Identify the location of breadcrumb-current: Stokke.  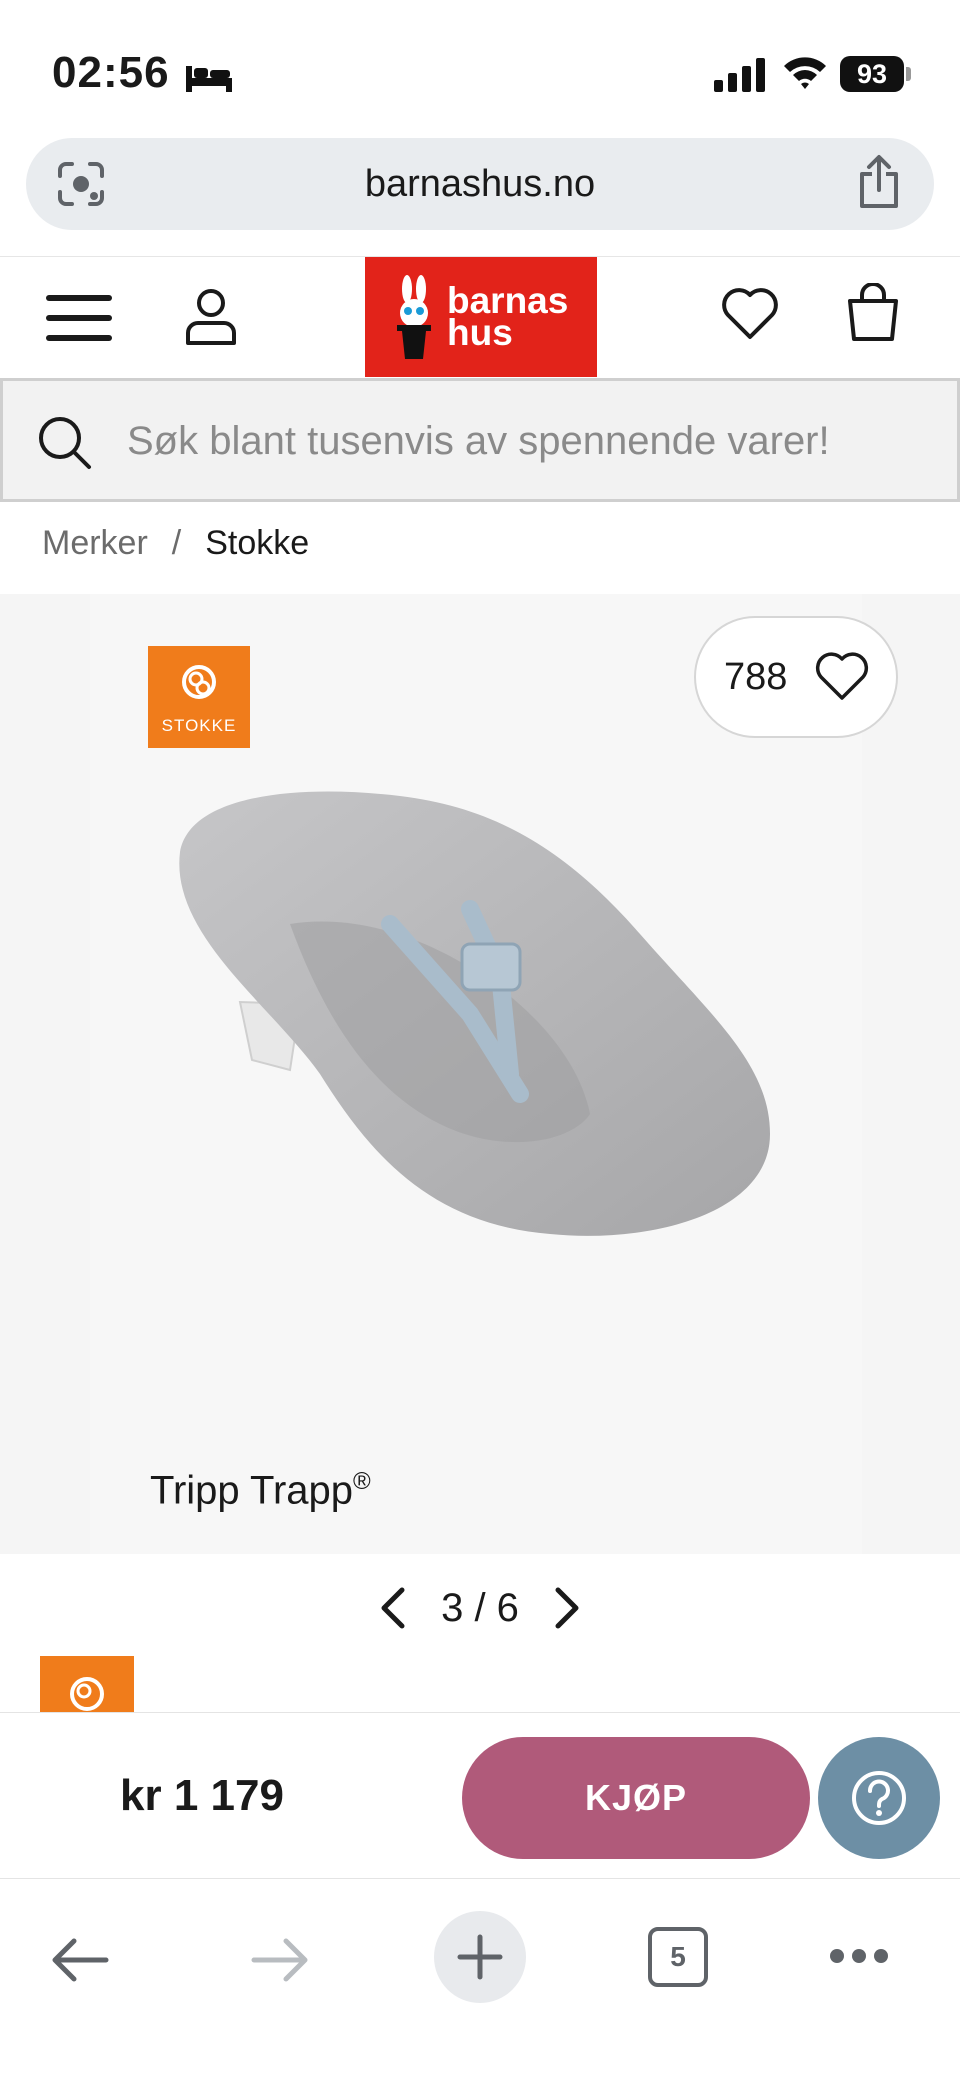
(257, 543).